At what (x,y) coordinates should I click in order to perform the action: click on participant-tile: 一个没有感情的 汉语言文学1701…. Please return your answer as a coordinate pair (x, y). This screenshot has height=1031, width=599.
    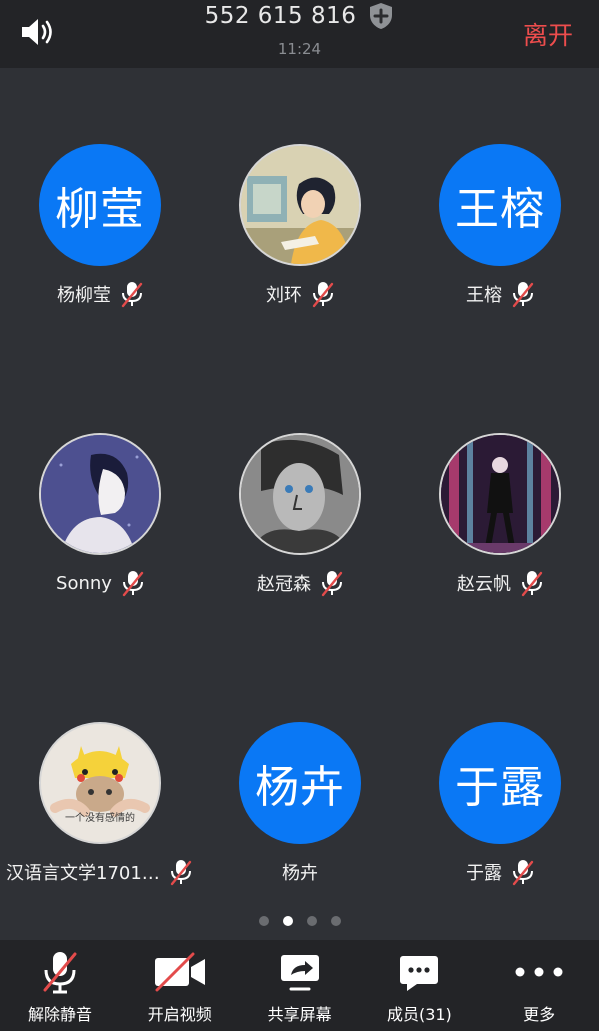
    Looking at the image, I should click on (100, 771).